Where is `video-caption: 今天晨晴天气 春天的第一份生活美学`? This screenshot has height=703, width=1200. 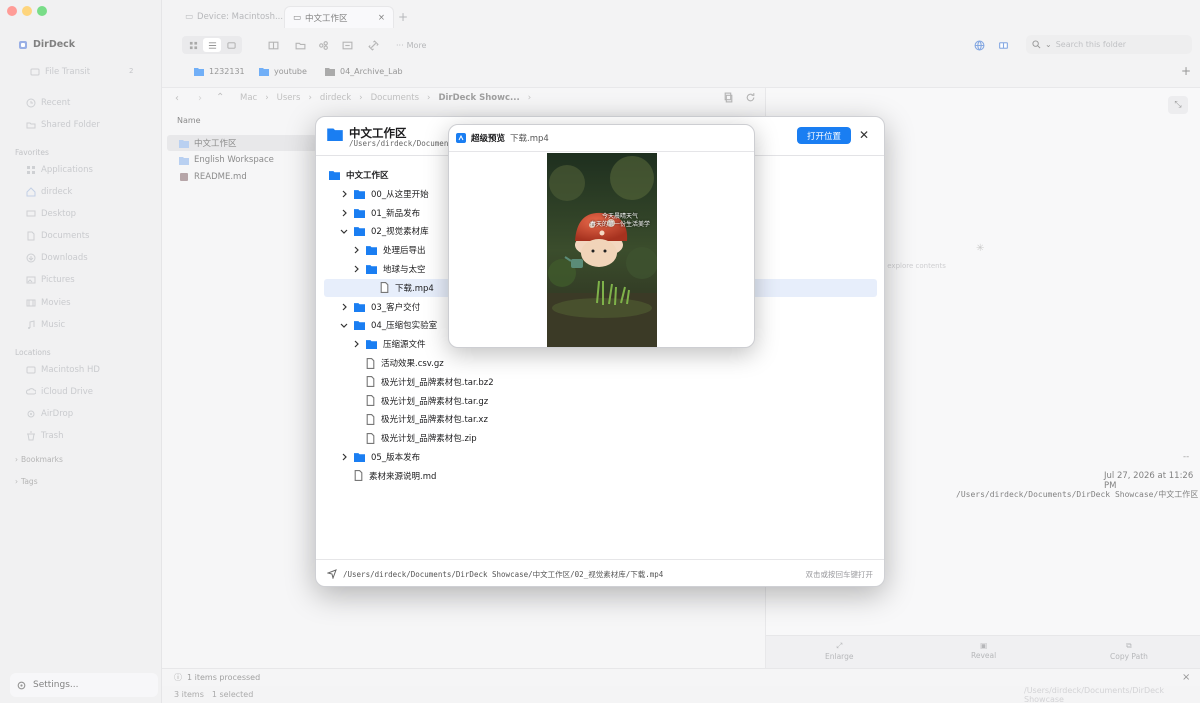
video-caption: 今天晨晴天气 春天的第一份生活美学 is located at coordinates (619, 220).